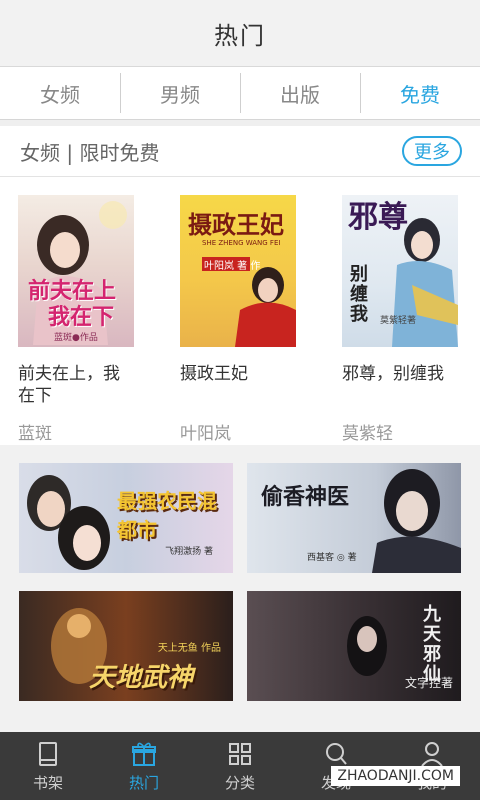  Describe the element at coordinates (239, 782) in the screenshot. I see `nav-label: 分类` at that location.